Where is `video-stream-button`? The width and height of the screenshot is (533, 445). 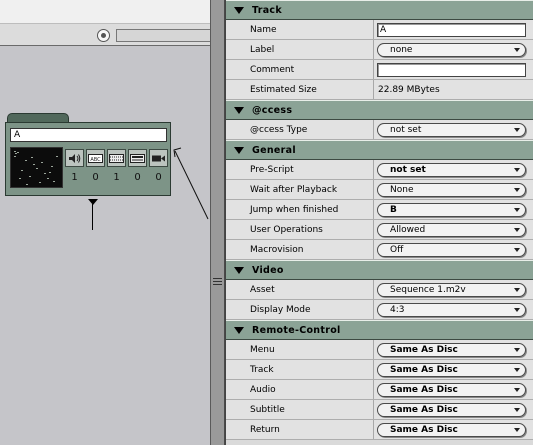 video-stream-button is located at coordinates (158, 158).